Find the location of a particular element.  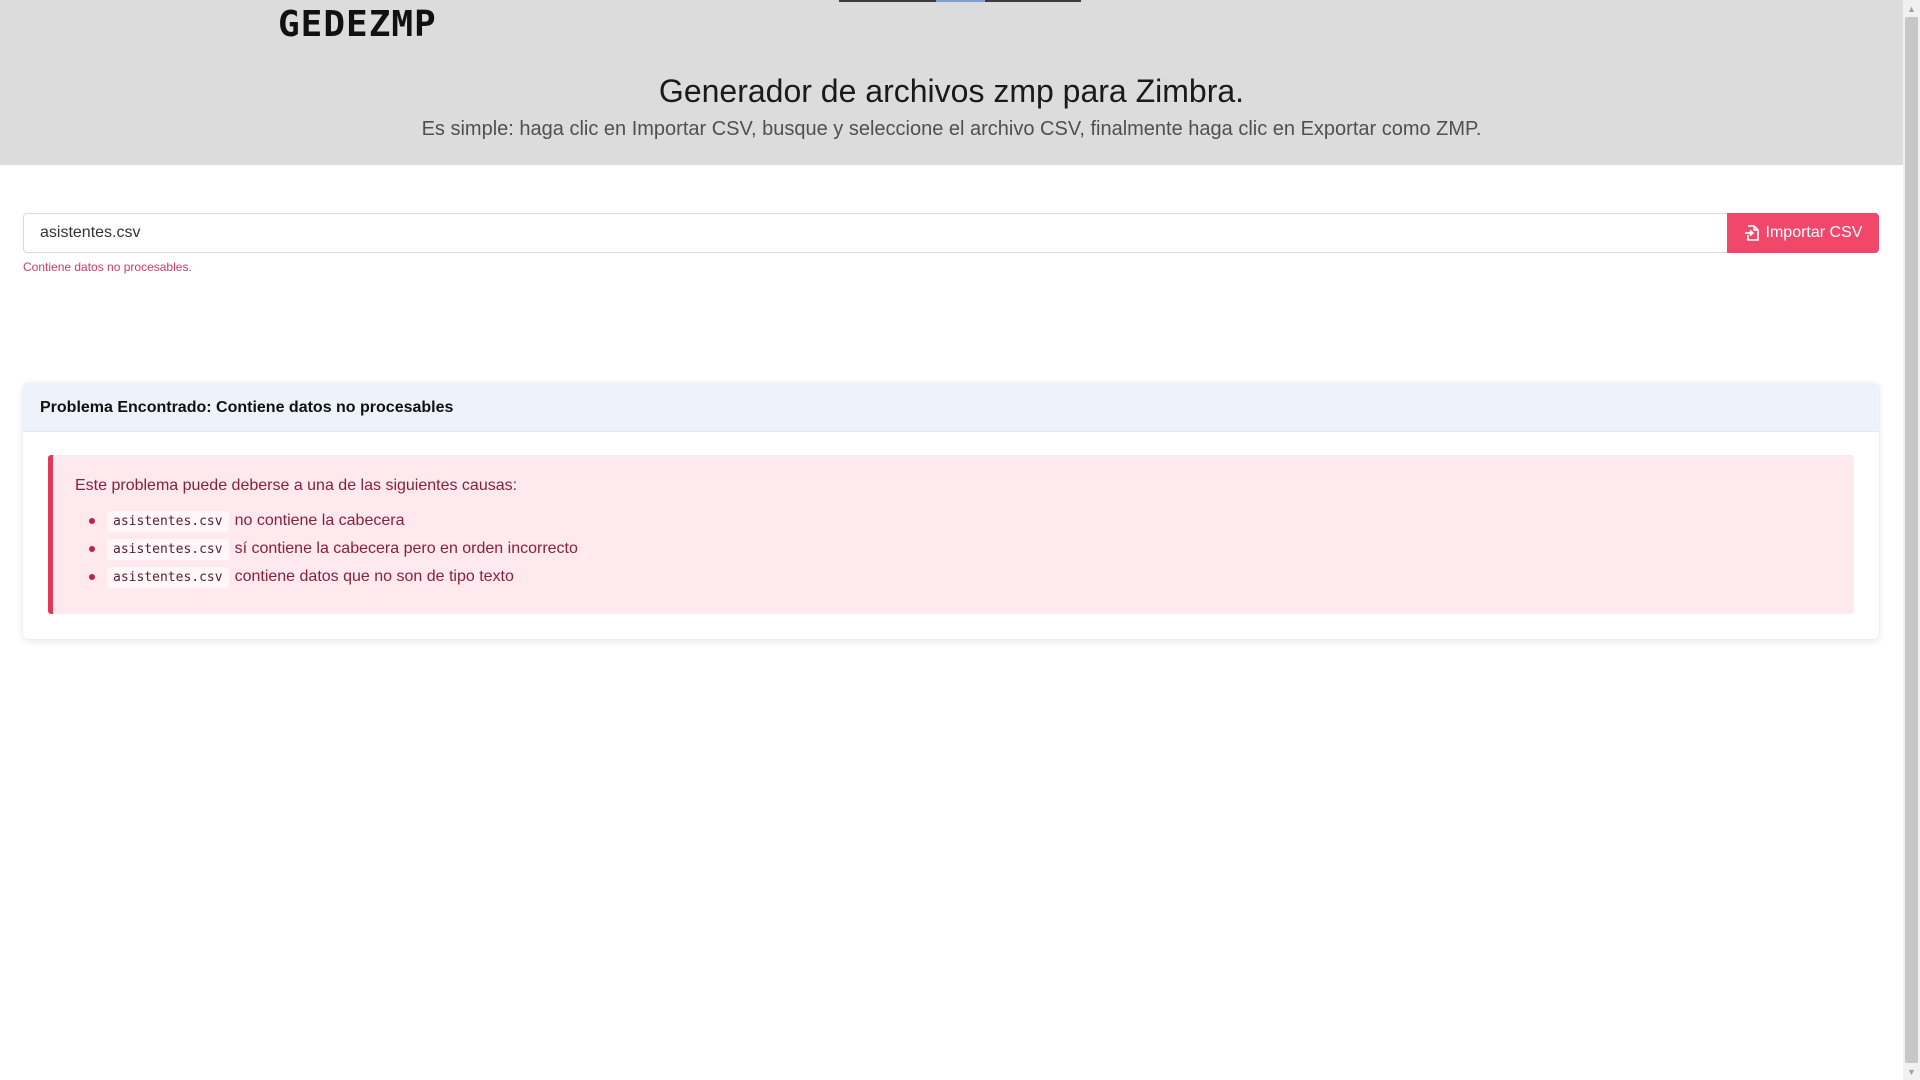

cause-text: no contiene la cabecera is located at coordinates (319, 520).